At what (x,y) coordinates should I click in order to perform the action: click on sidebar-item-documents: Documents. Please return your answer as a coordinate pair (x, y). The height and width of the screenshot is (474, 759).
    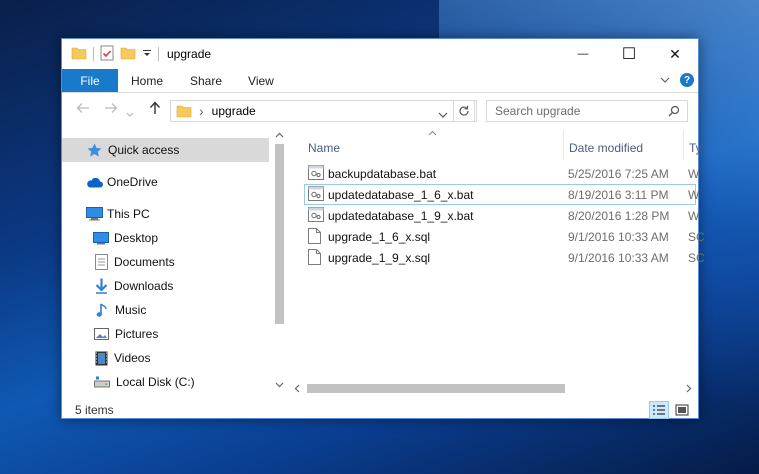
    Looking at the image, I should click on (165, 262).